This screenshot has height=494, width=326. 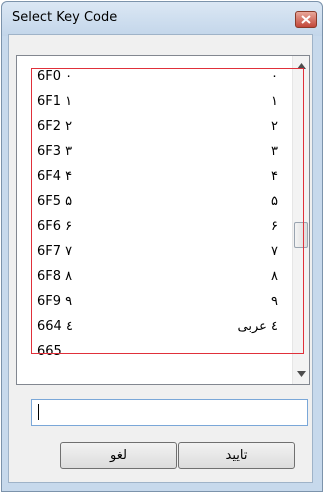 What do you see at coordinates (274, 101) in the screenshot?
I see `list-item-glyph: ۱` at bounding box center [274, 101].